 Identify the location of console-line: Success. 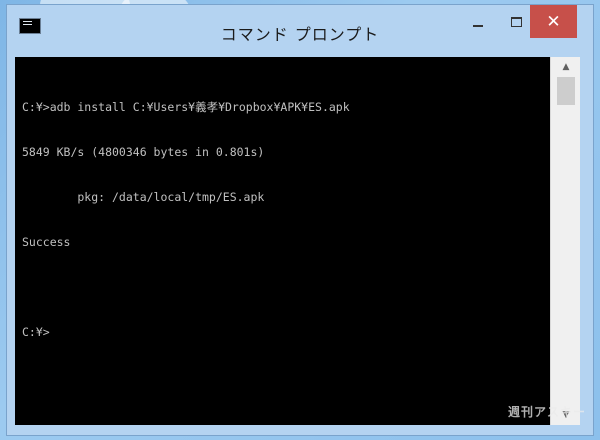
(46, 242).